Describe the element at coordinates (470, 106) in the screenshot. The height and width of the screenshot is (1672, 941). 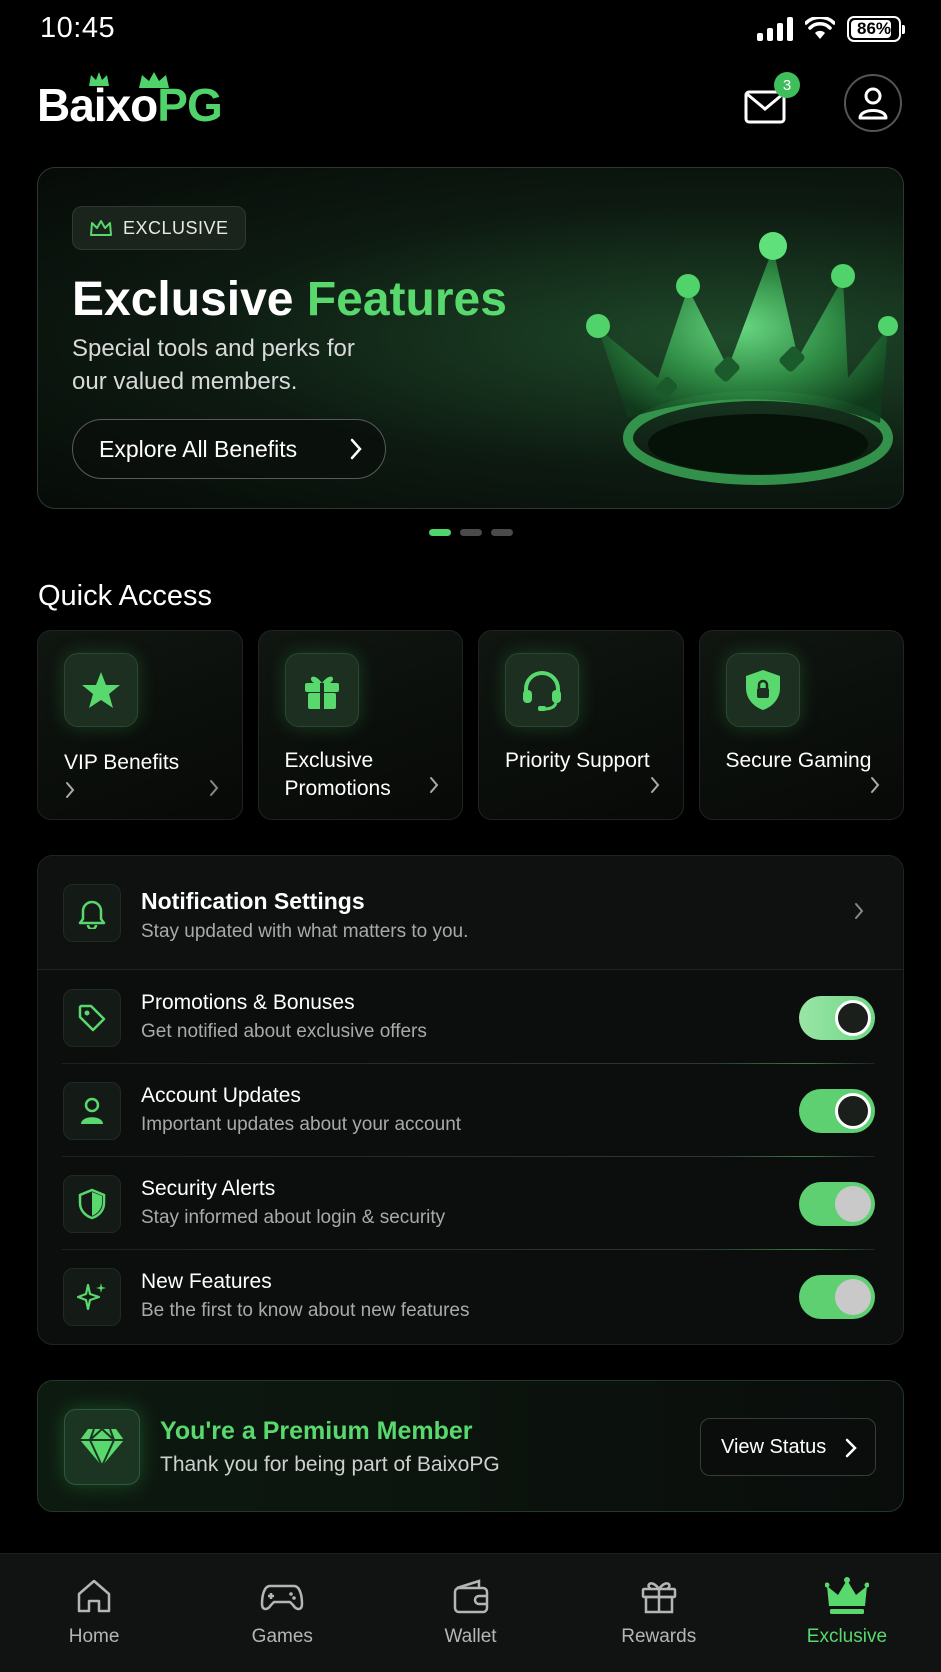
I see `app-header: BaixoPG 3` at that location.